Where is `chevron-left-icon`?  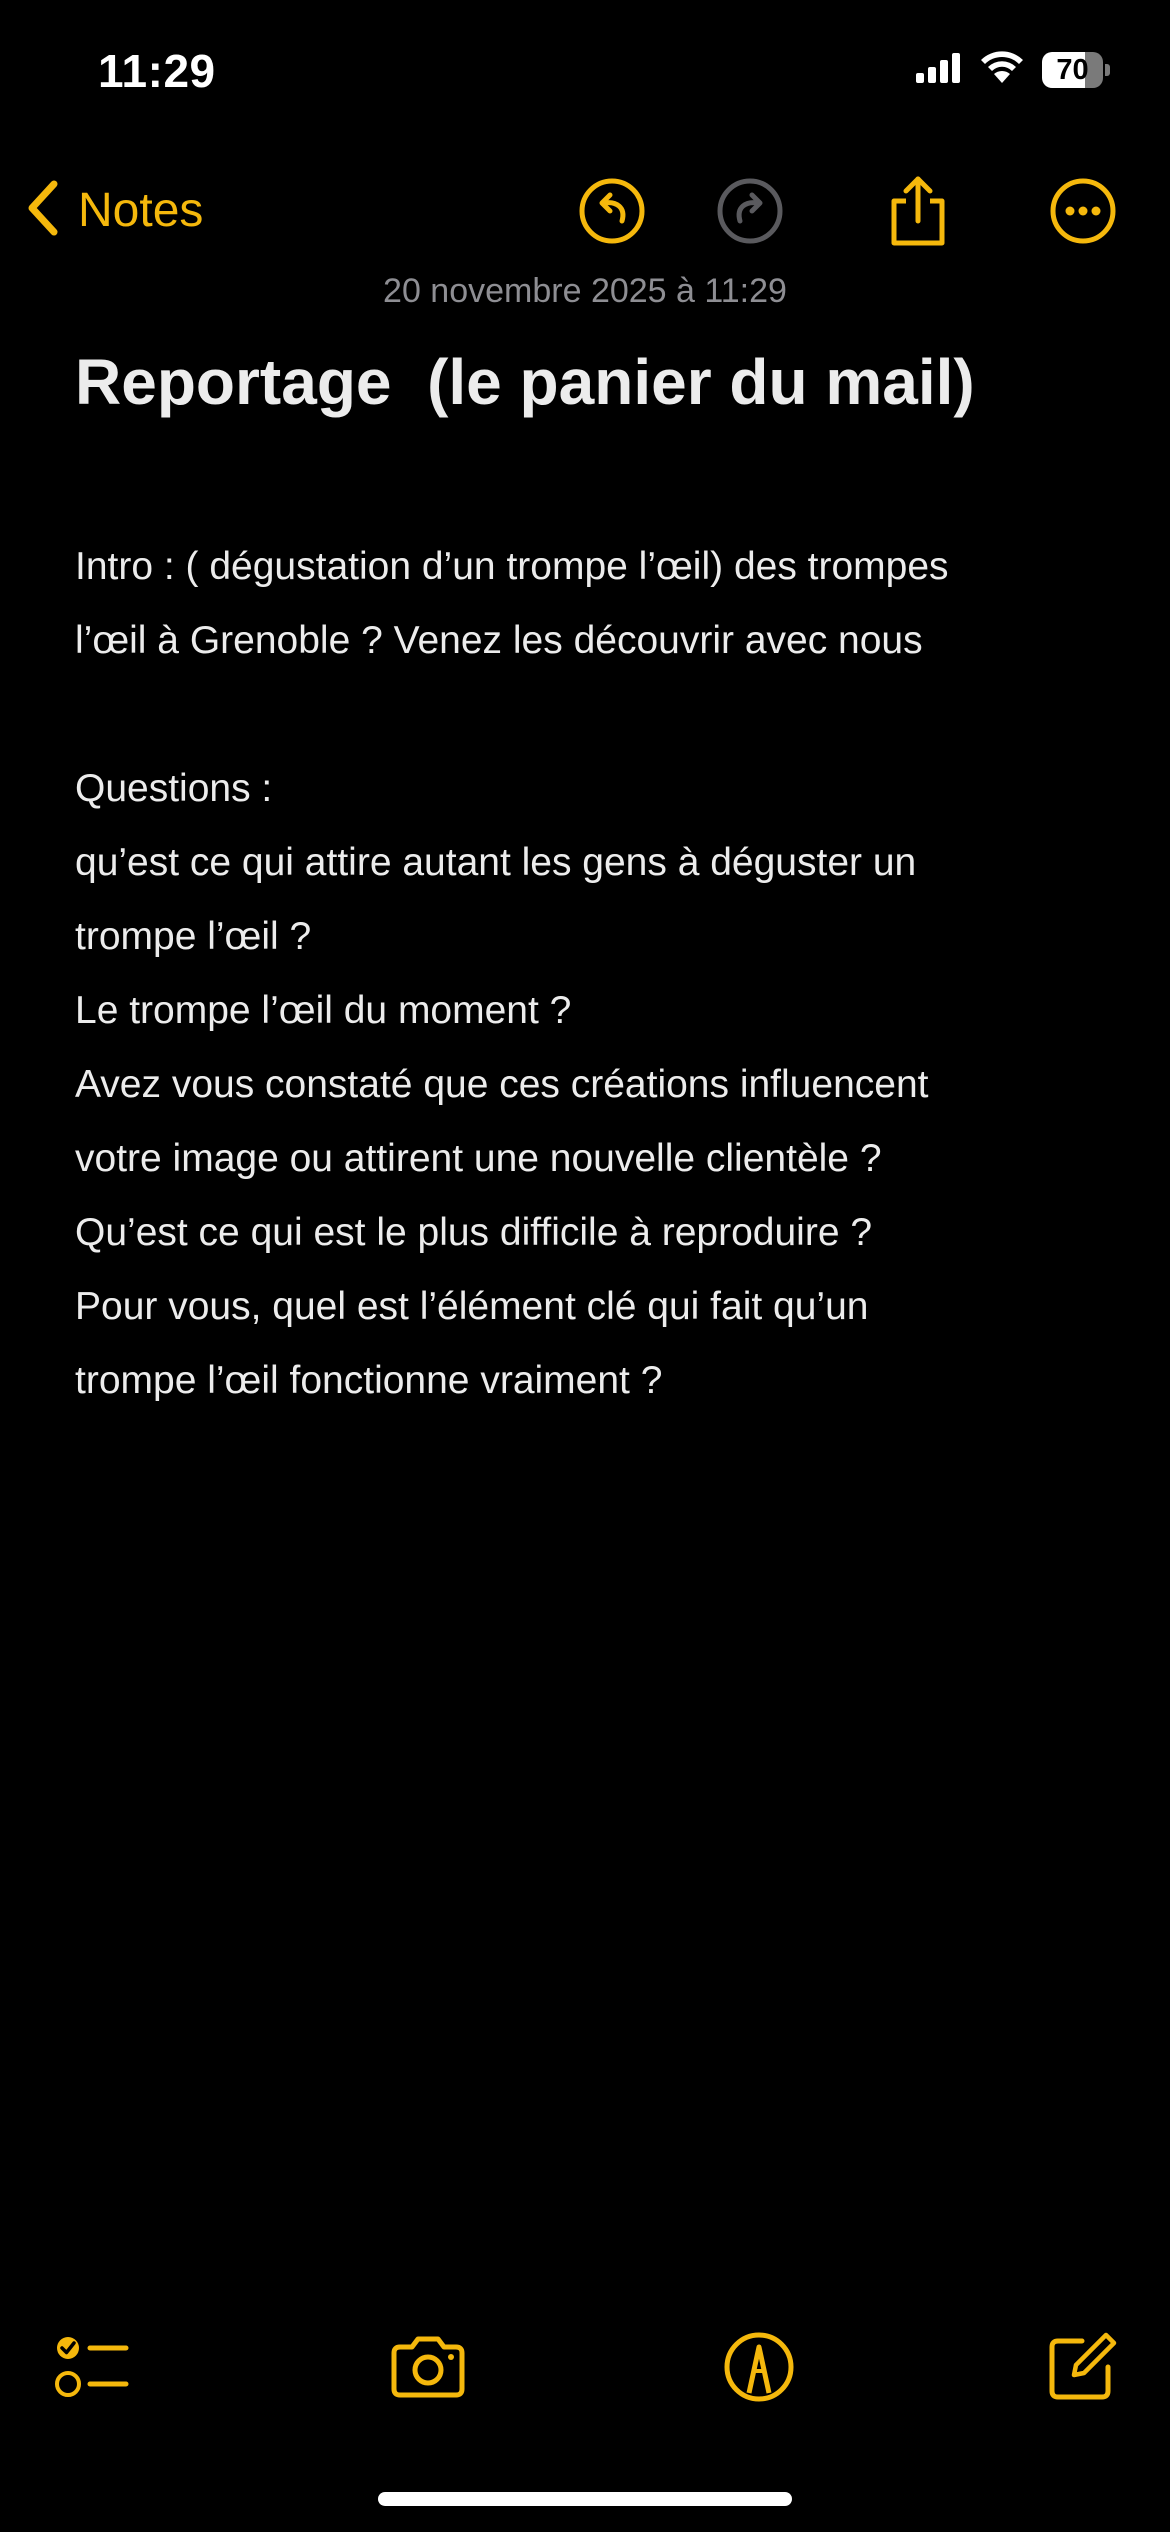
chevron-left-icon is located at coordinates (44, 210).